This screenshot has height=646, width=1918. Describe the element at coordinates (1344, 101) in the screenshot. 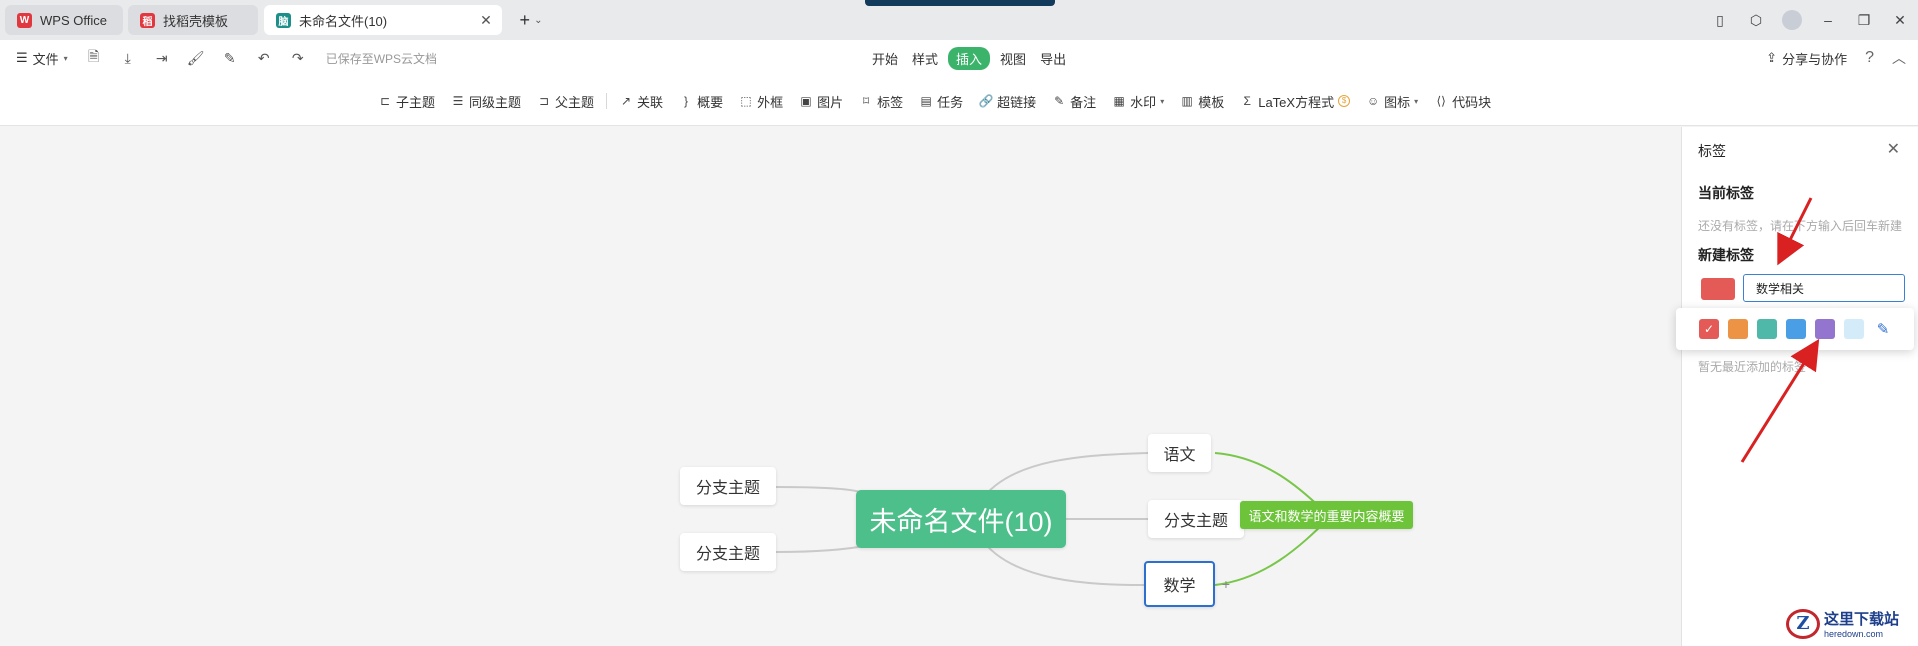

I see `premium-badge-icon: $` at that location.